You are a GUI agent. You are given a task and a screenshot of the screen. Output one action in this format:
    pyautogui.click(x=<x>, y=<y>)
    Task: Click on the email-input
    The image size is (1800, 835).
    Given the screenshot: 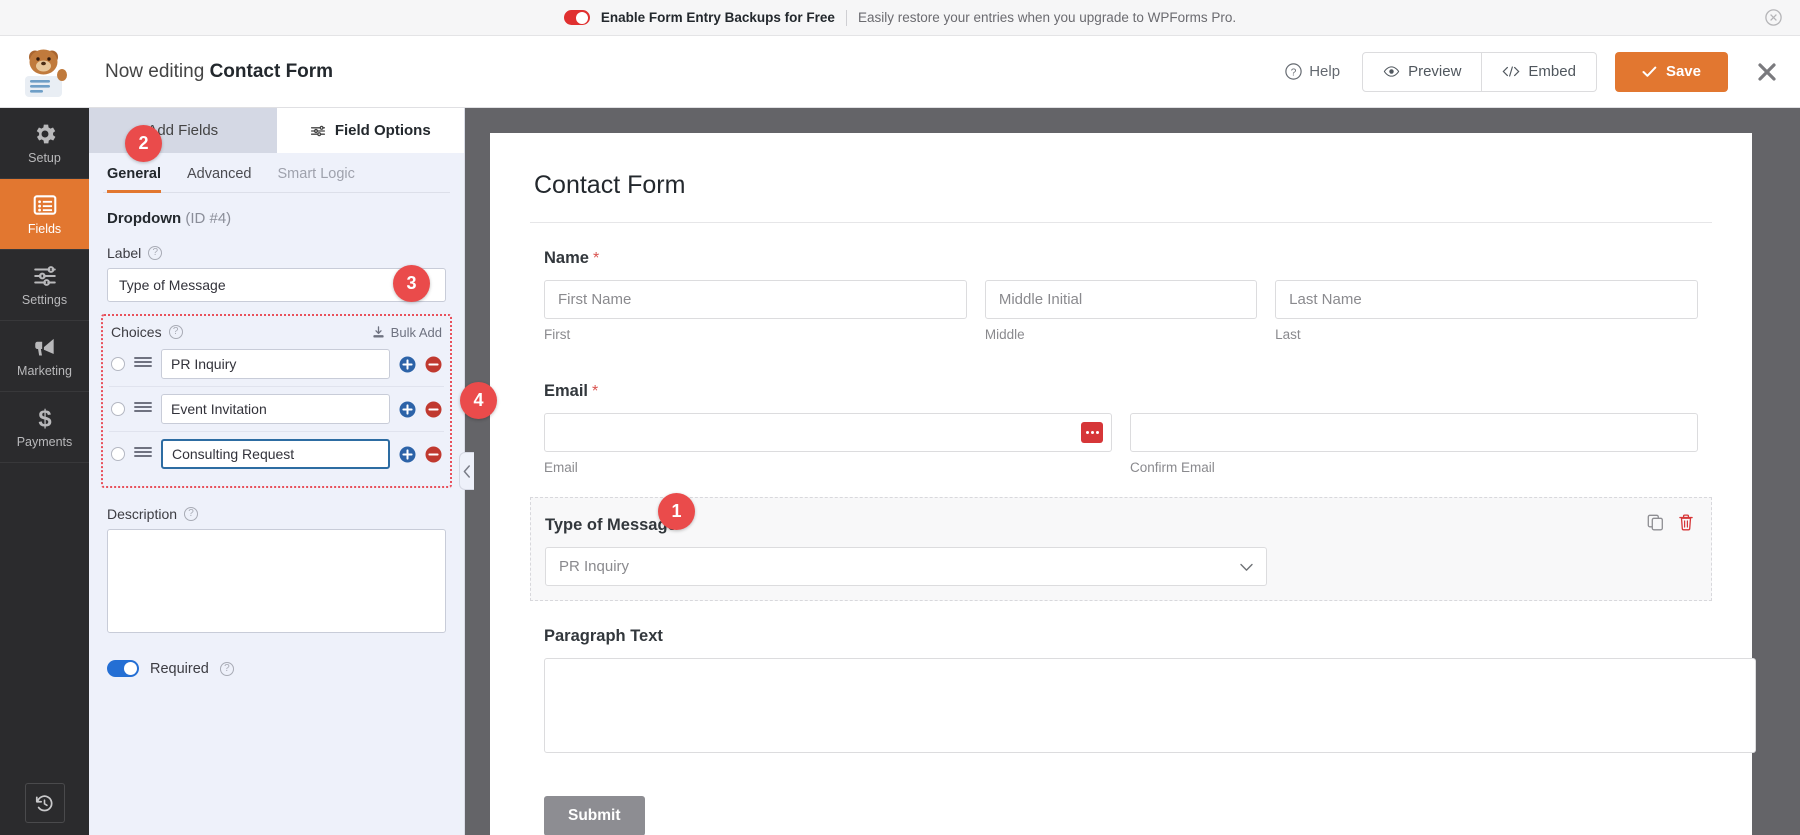 What is the action you would take?
    pyautogui.click(x=828, y=432)
    